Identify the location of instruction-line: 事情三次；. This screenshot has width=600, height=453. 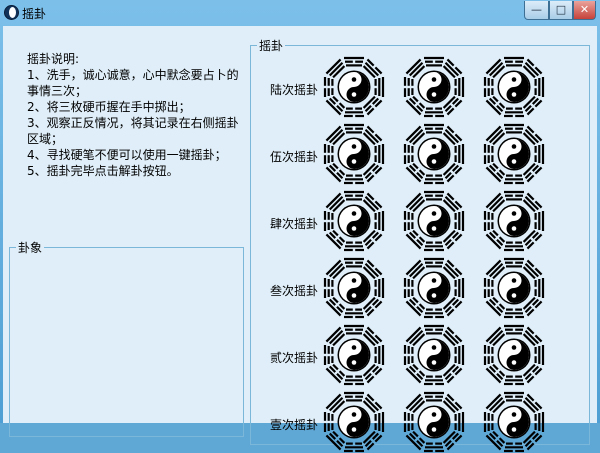
(57, 91).